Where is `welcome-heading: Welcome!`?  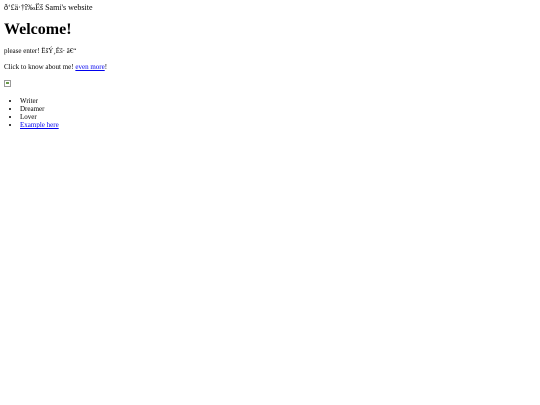
welcome-heading: Welcome! is located at coordinates (38, 29).